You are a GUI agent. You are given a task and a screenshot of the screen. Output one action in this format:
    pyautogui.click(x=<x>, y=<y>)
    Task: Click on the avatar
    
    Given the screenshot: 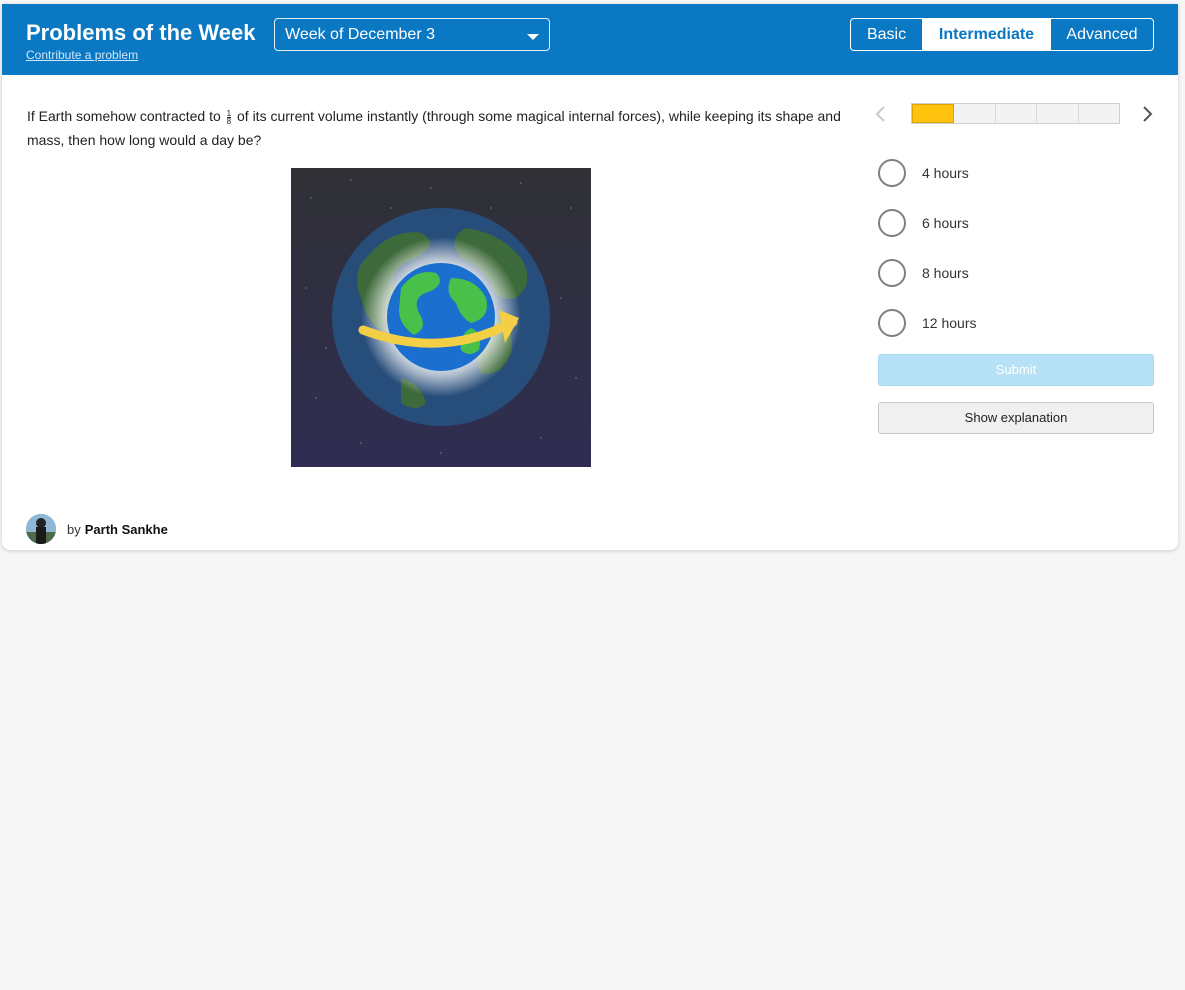 What is the action you would take?
    pyautogui.click(x=41, y=529)
    